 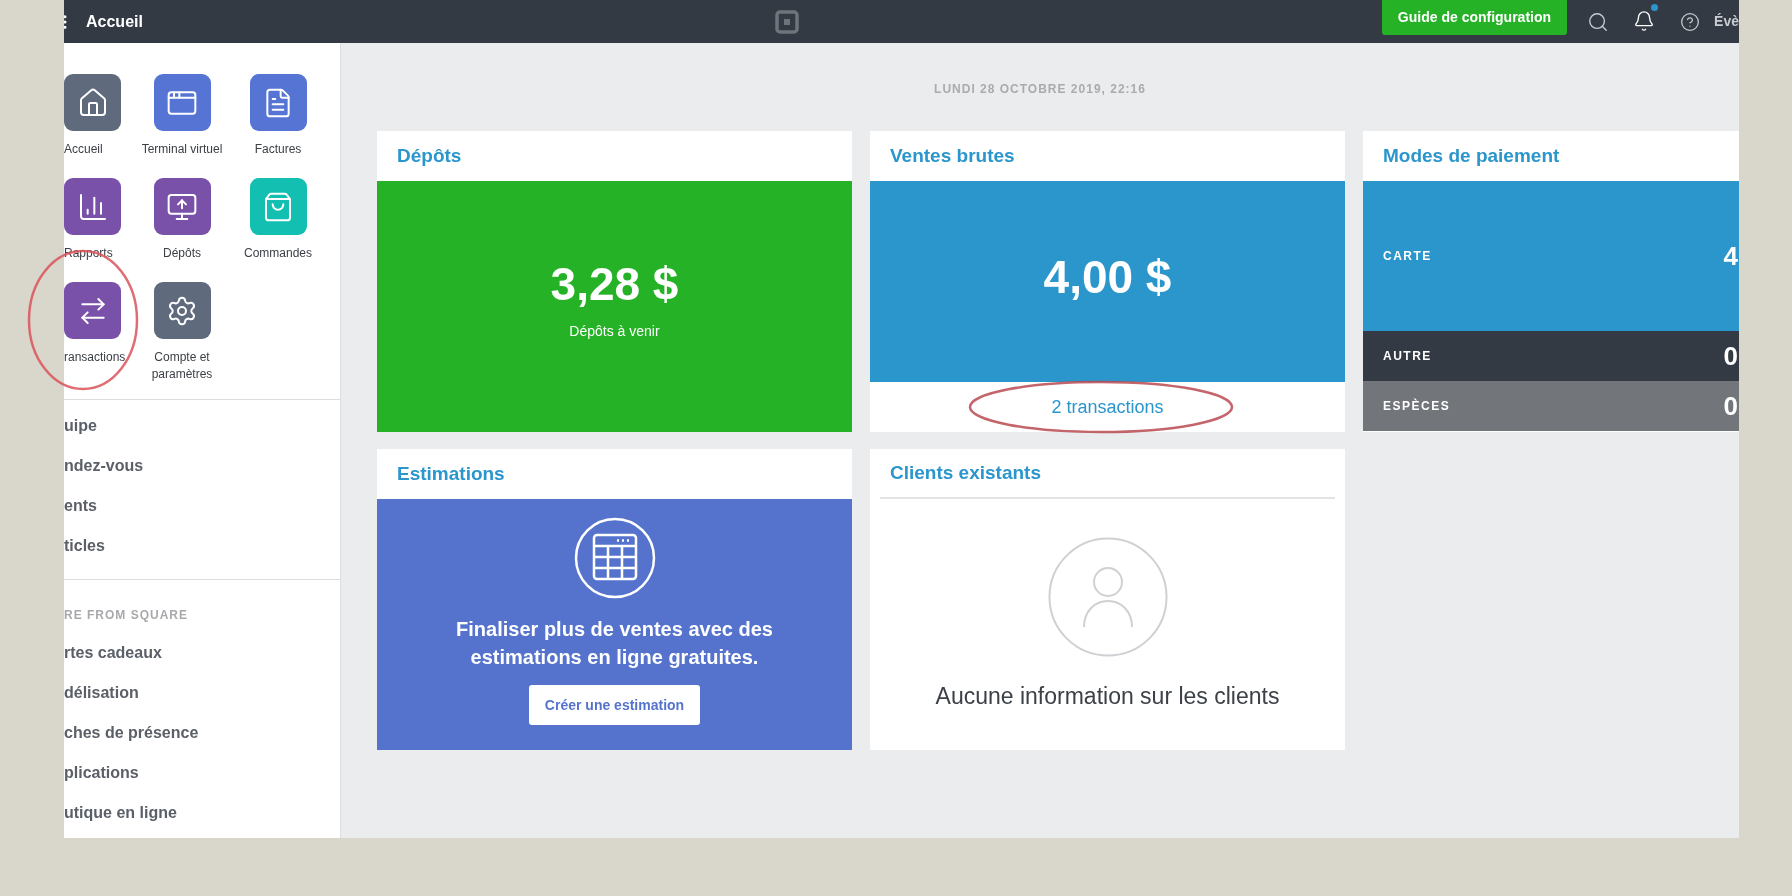 What do you see at coordinates (1107, 696) in the screenshot?
I see `empty-state-text: Aucune information sur les clients` at bounding box center [1107, 696].